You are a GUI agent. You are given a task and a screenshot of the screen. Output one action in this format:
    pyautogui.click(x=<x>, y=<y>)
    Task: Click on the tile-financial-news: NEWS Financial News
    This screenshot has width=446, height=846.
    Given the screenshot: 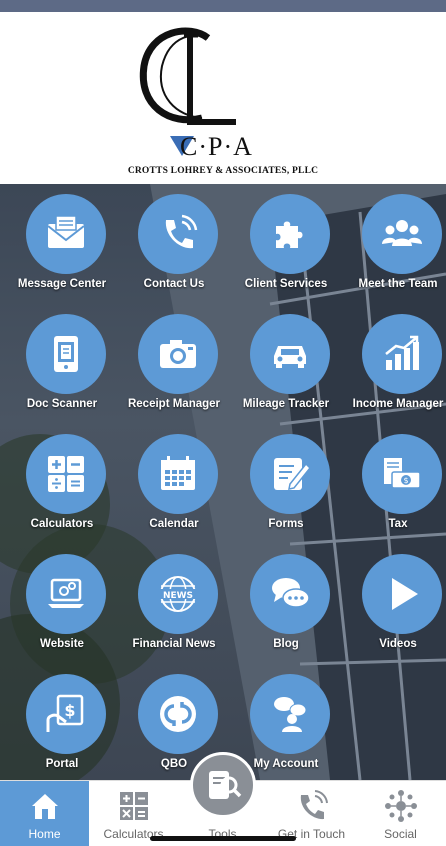 What is the action you would take?
    pyautogui.click(x=174, y=608)
    